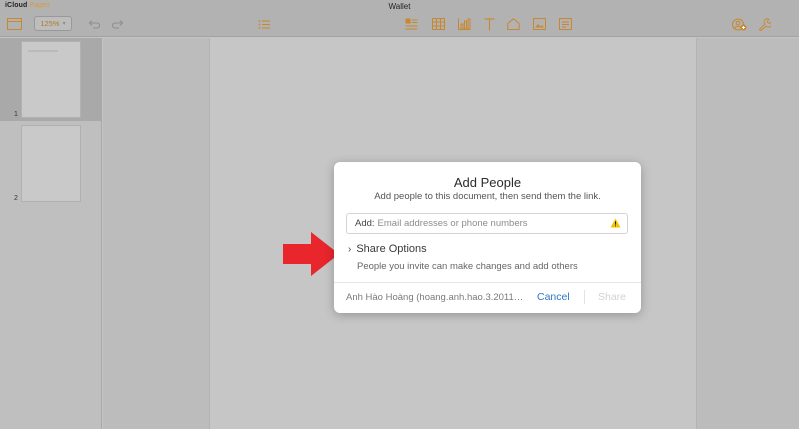 This screenshot has width=799, height=429. I want to click on warning-icon, so click(615, 223).